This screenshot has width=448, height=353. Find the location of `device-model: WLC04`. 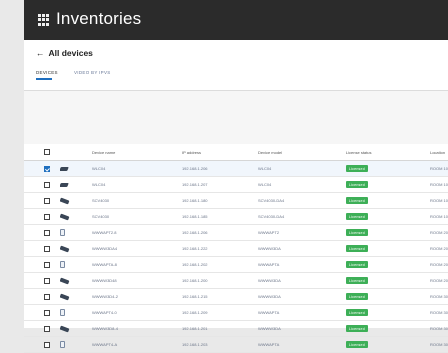

device-model: WLC04 is located at coordinates (301, 184).